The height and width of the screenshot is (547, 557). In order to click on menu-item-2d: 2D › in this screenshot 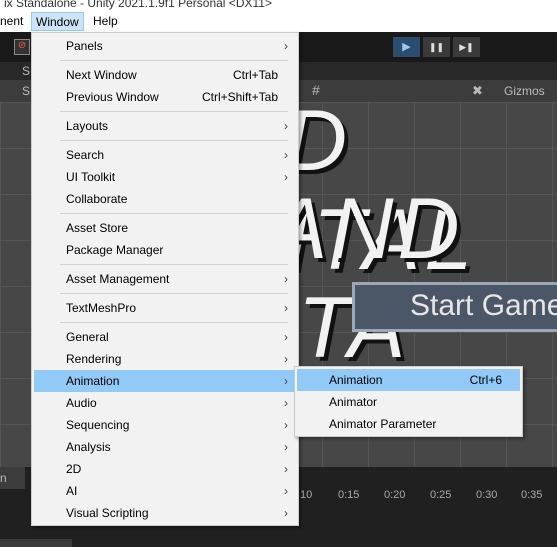, I will do `click(165, 469)`.